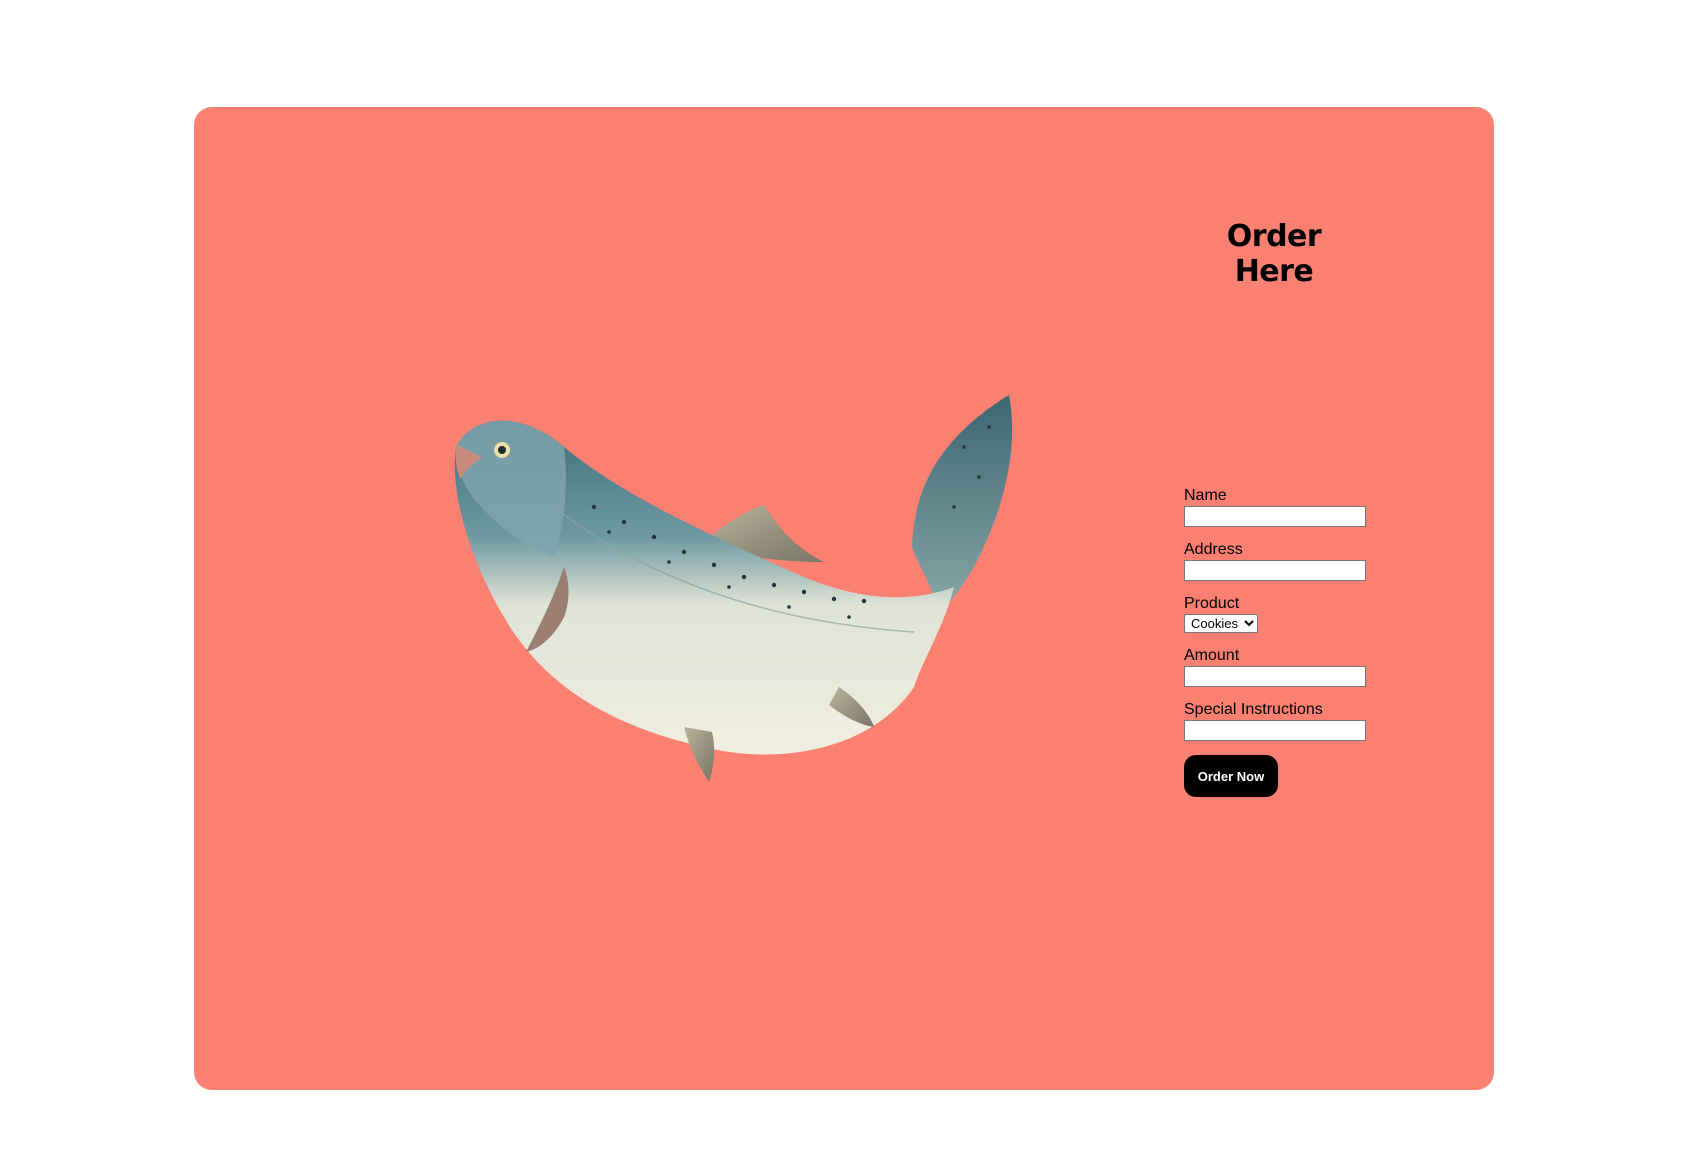 The width and height of the screenshot is (1702, 1152). I want to click on page-title: Order Here, so click(1274, 254).